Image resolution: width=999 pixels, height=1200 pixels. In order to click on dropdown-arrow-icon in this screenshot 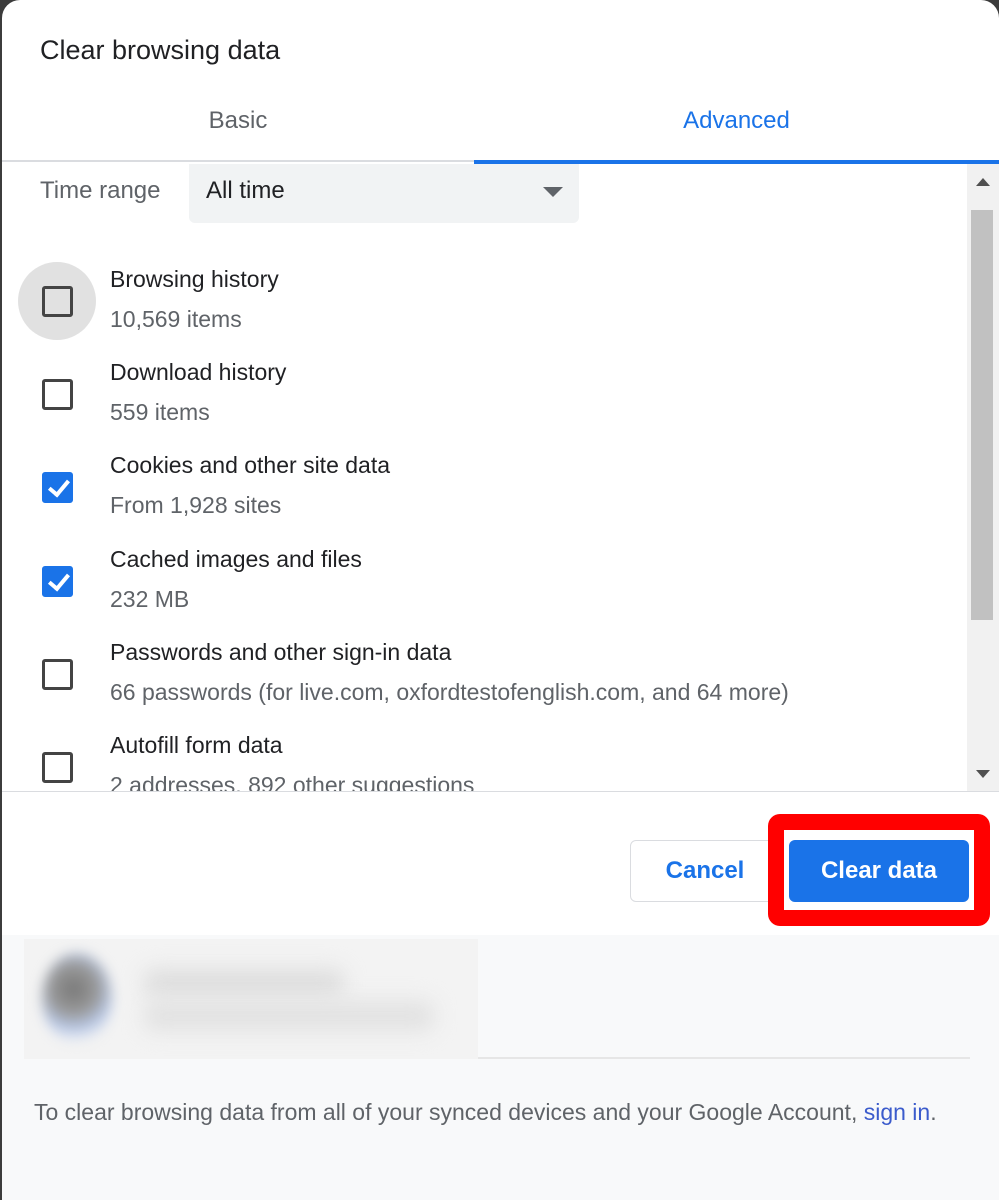, I will do `click(553, 192)`.